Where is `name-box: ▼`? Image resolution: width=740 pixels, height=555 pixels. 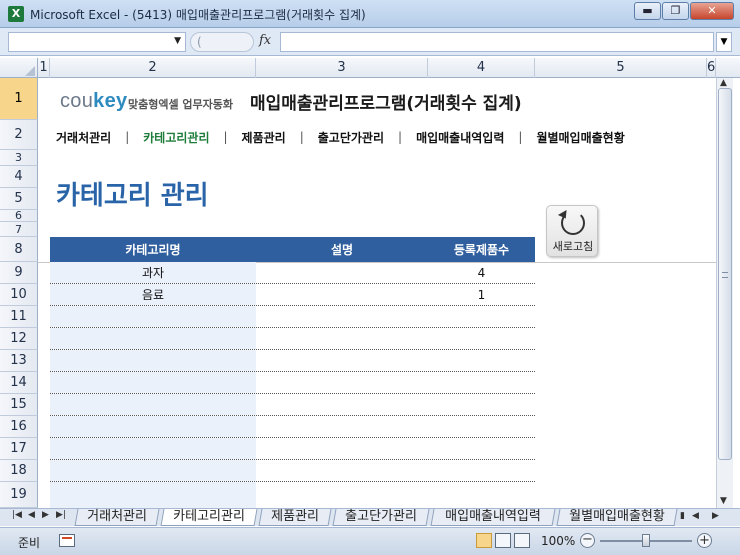 name-box: ▼ is located at coordinates (97, 42).